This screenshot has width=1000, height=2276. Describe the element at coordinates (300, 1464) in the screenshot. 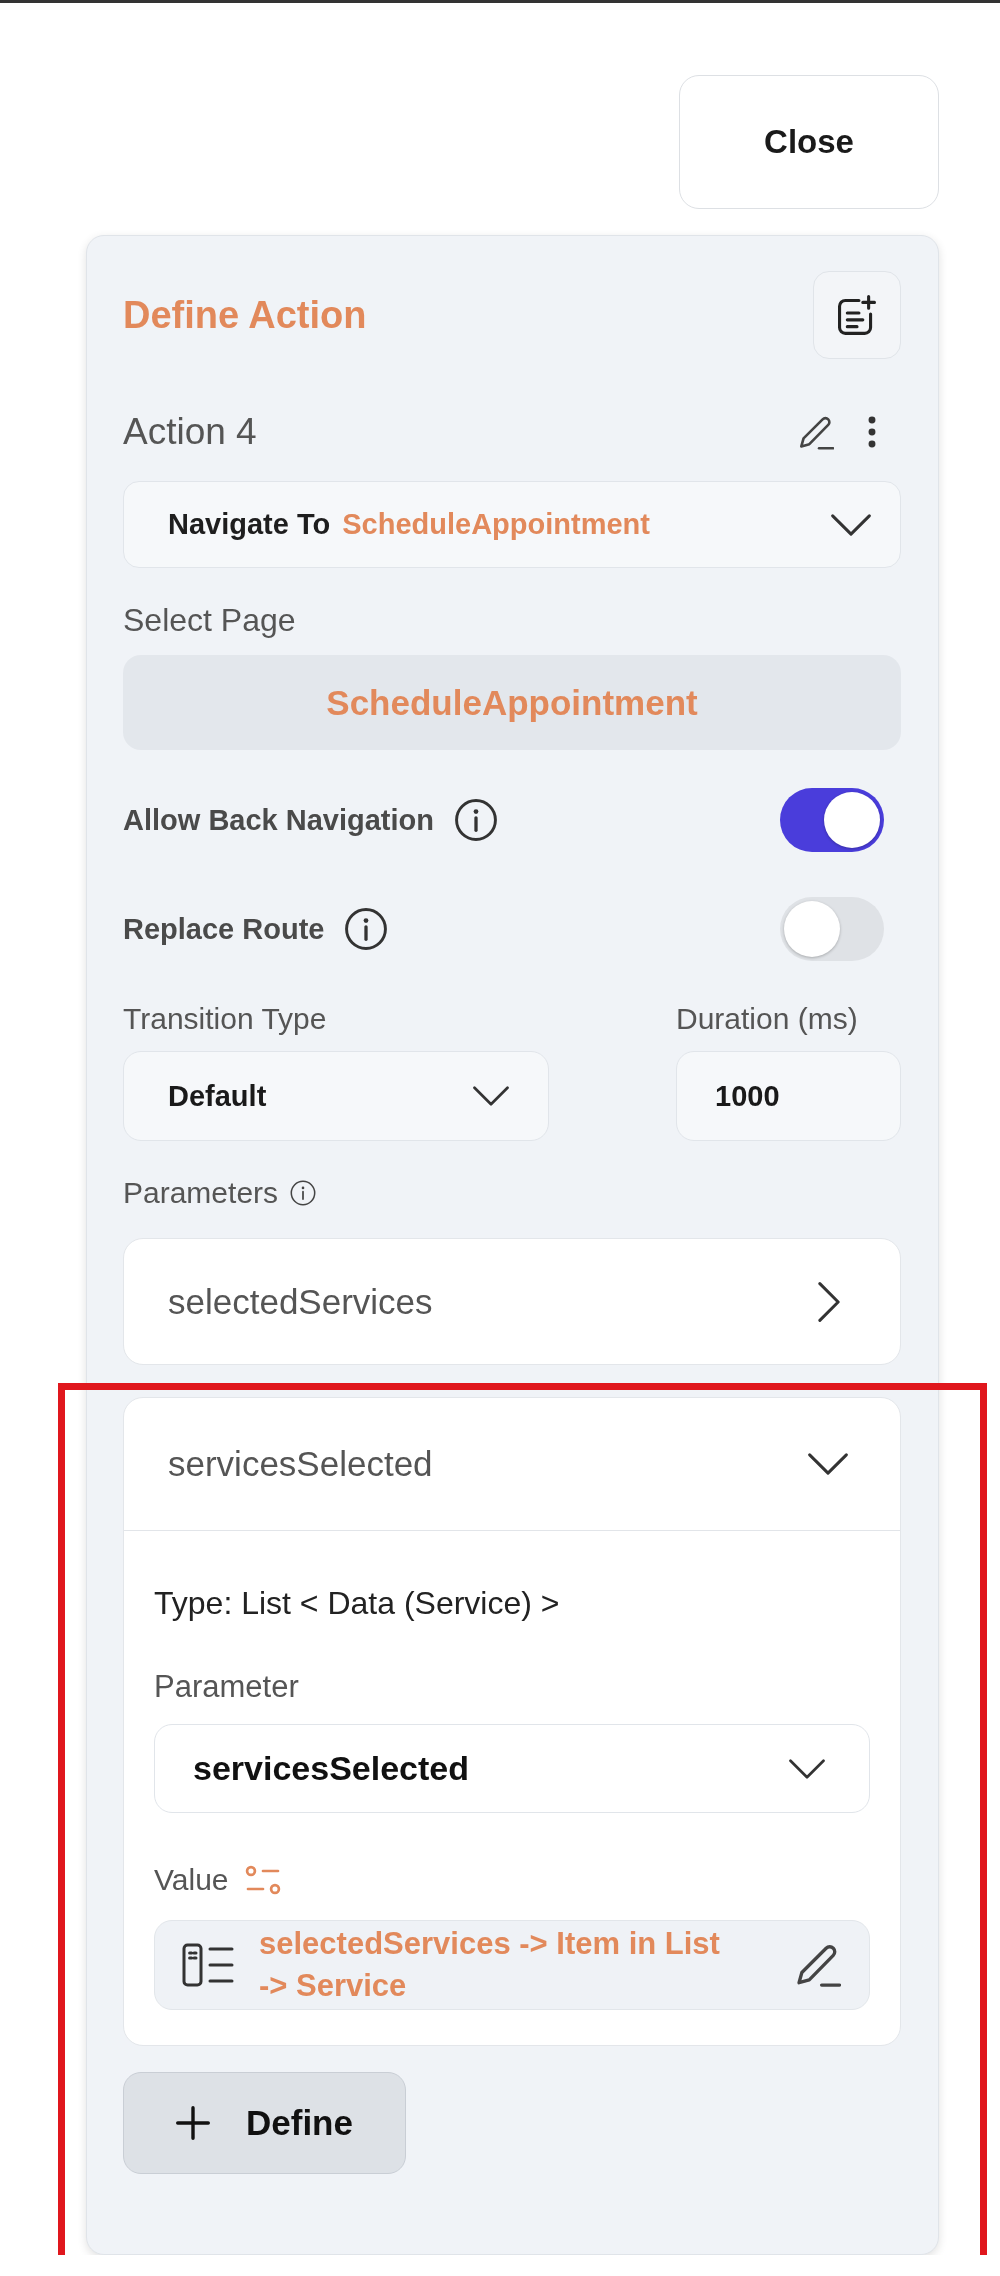

I see `parameter-name: servicesSelected` at that location.